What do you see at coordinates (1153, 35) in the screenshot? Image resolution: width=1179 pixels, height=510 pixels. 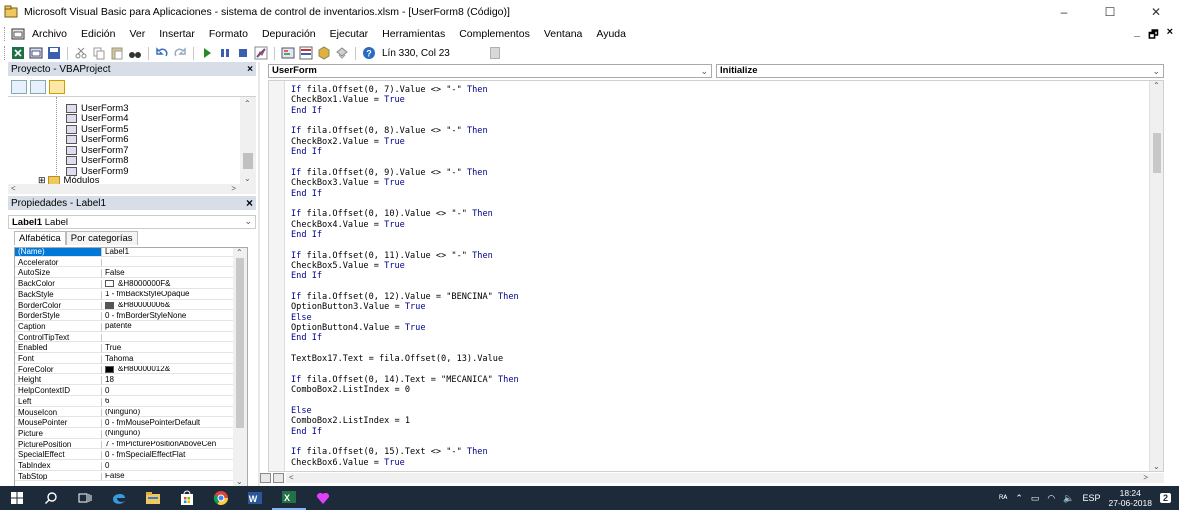 I see `mdi-restore-button: 🗗` at bounding box center [1153, 35].